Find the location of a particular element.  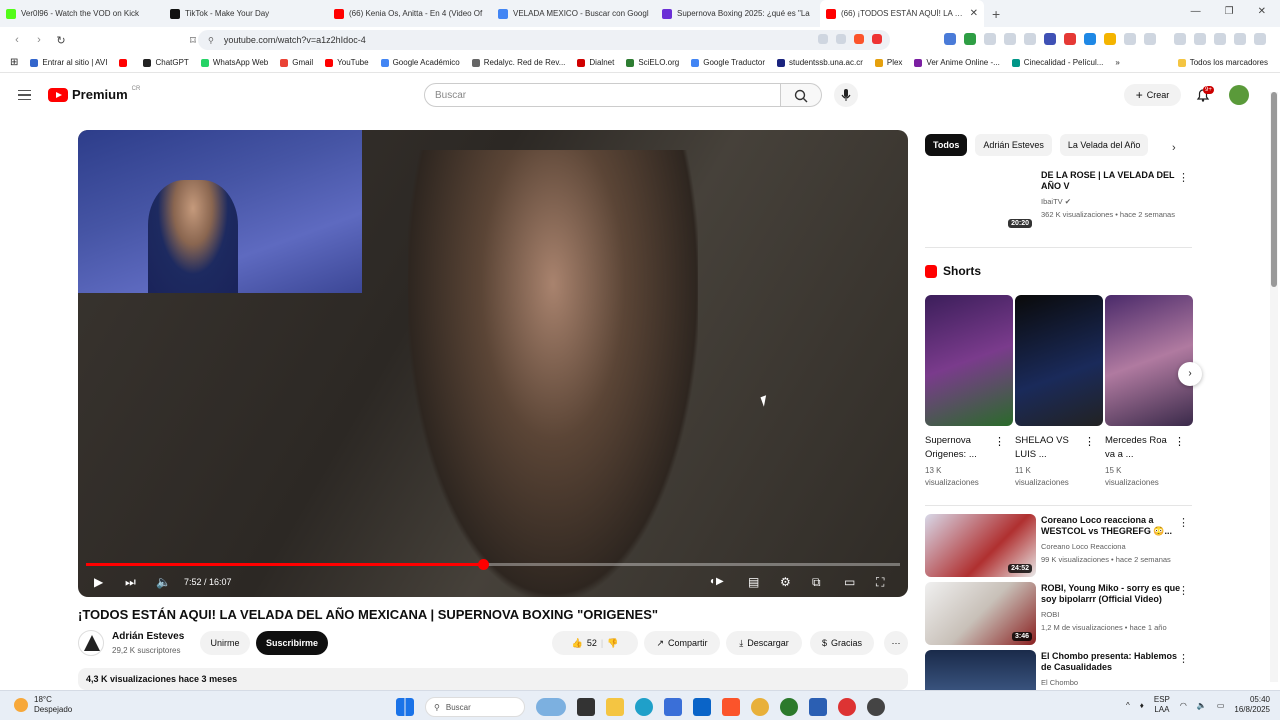

filter-chip: Todos is located at coordinates (946, 145).